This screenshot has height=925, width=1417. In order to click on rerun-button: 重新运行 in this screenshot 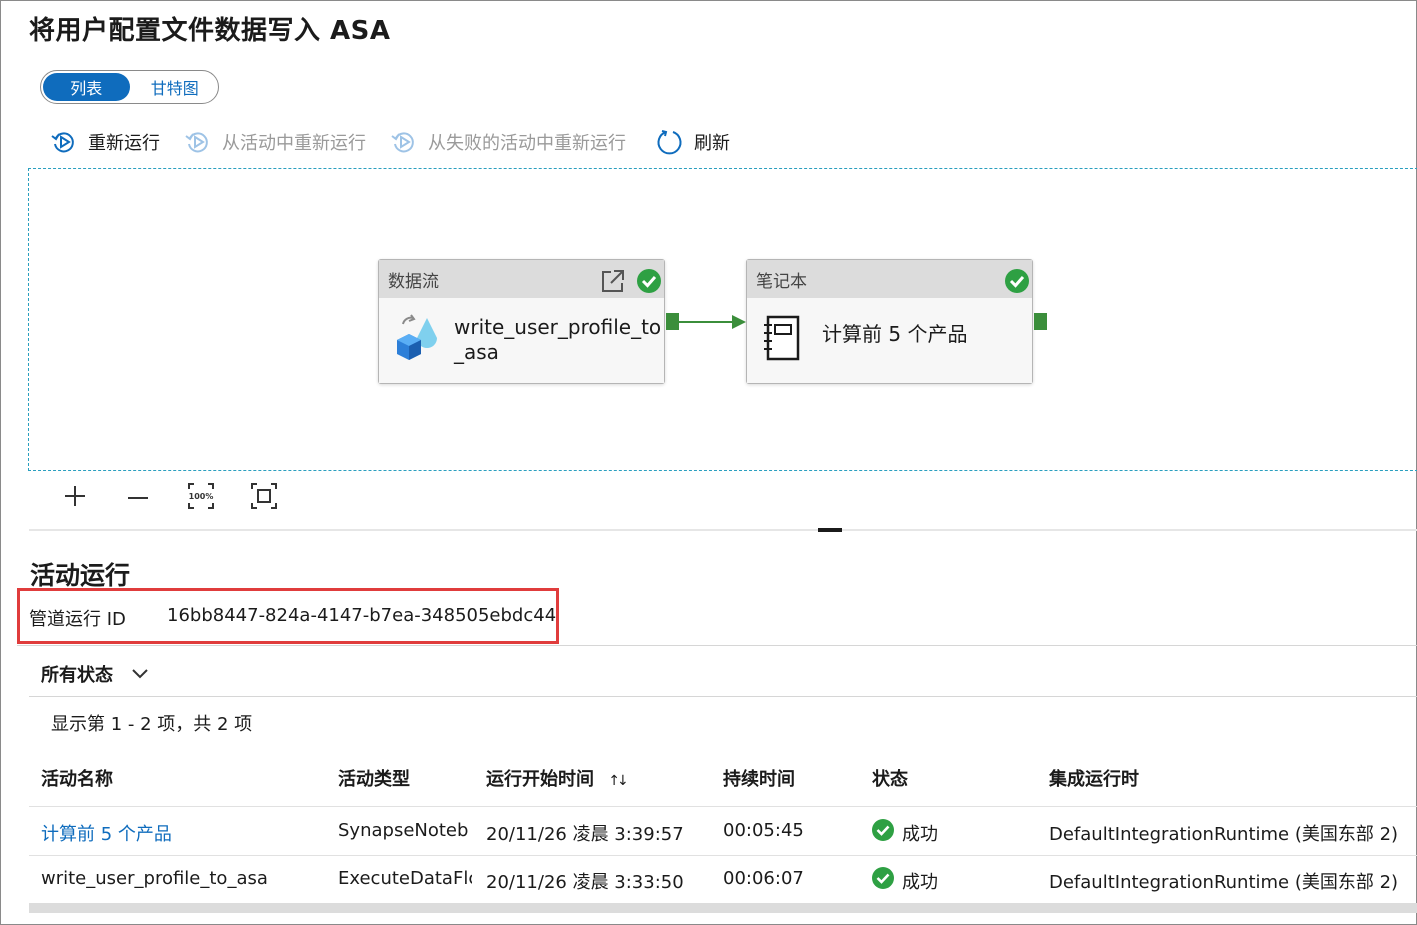, I will do `click(105, 142)`.